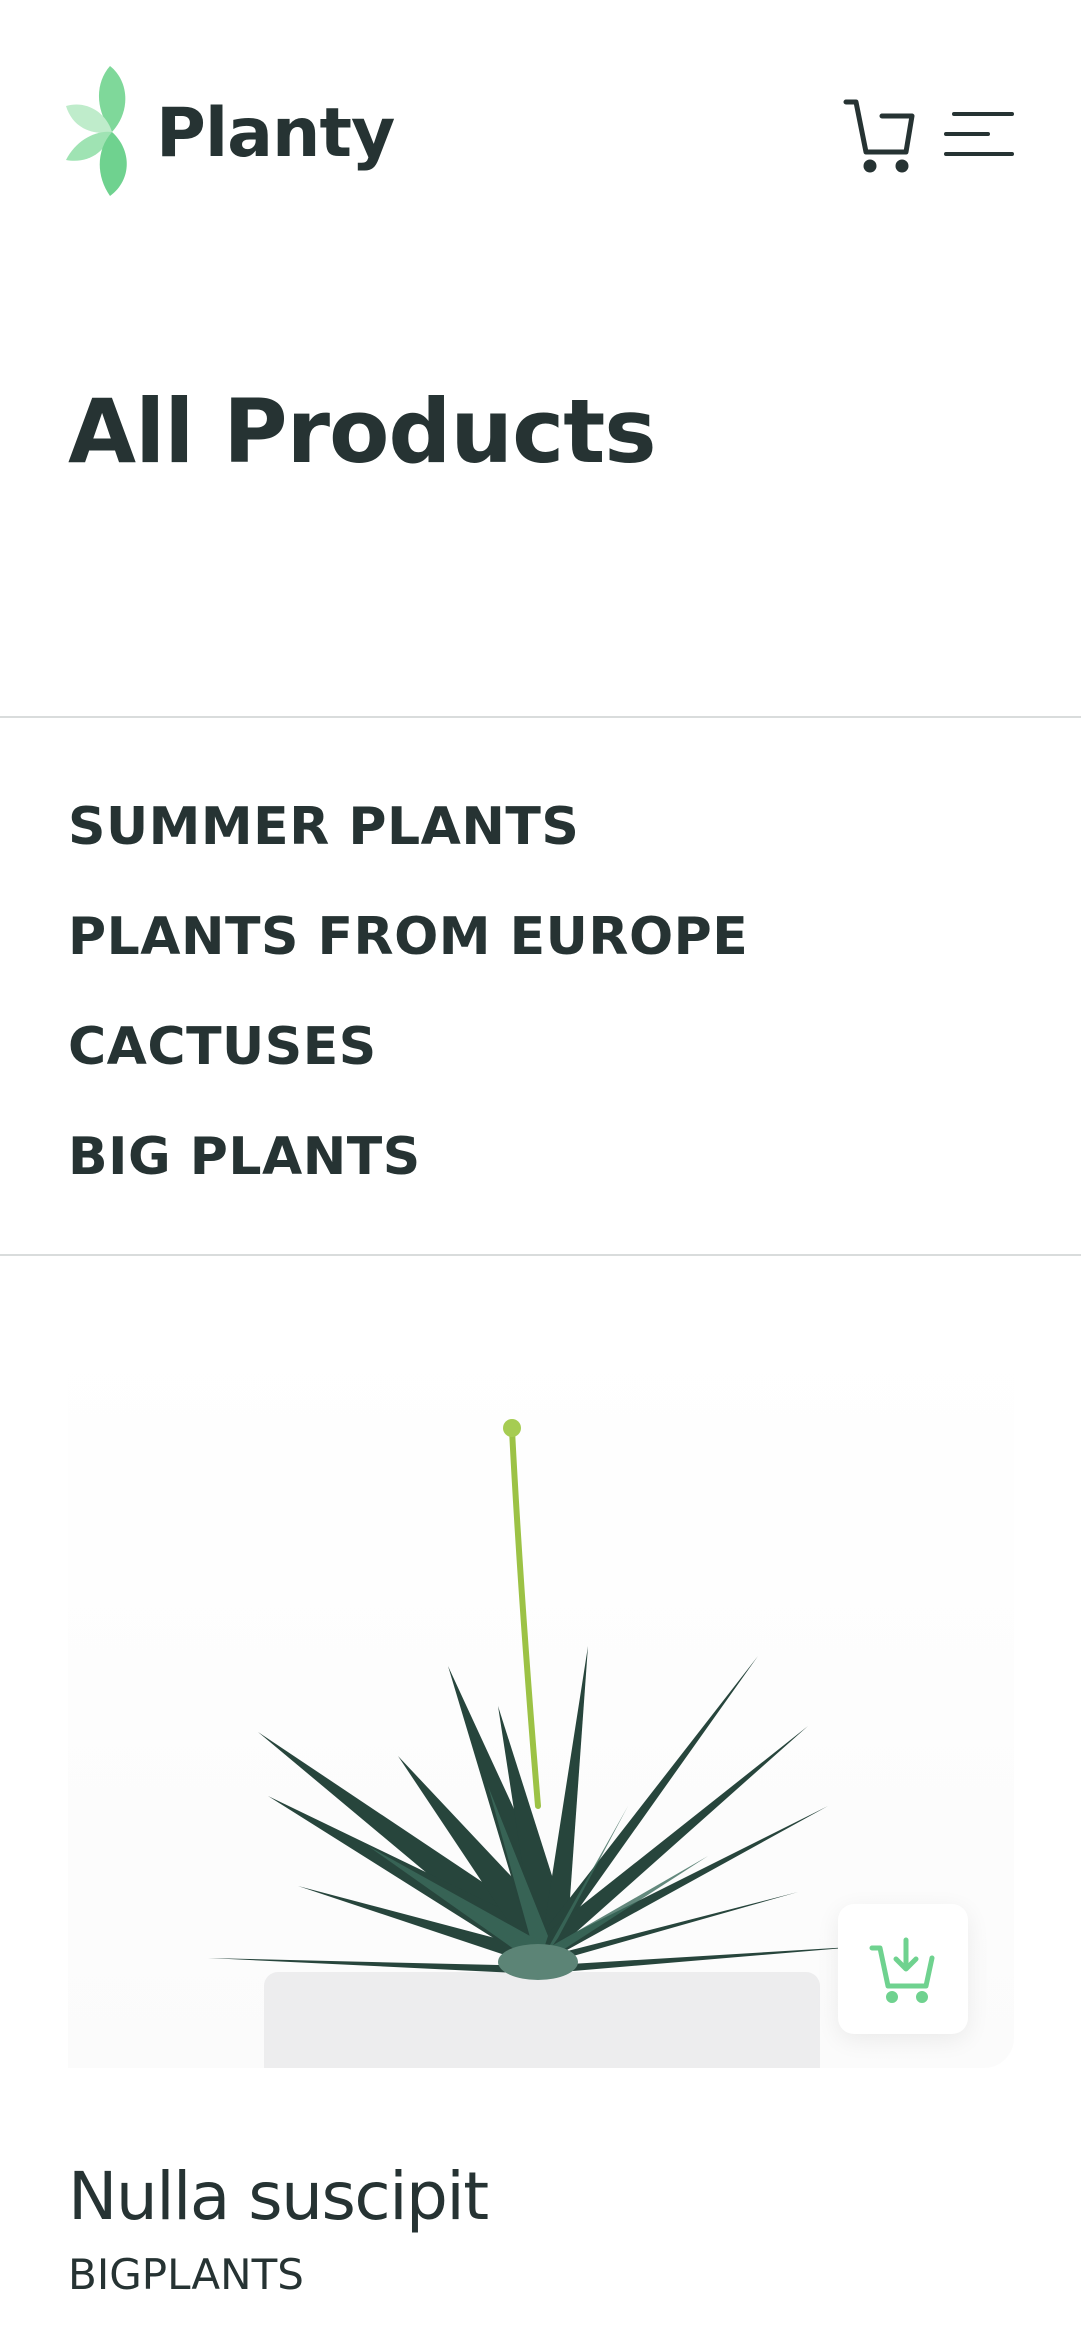 Image resolution: width=1081 pixels, height=2340 pixels. What do you see at coordinates (278, 2196) in the screenshot?
I see `product-name: Nulla suscipit` at bounding box center [278, 2196].